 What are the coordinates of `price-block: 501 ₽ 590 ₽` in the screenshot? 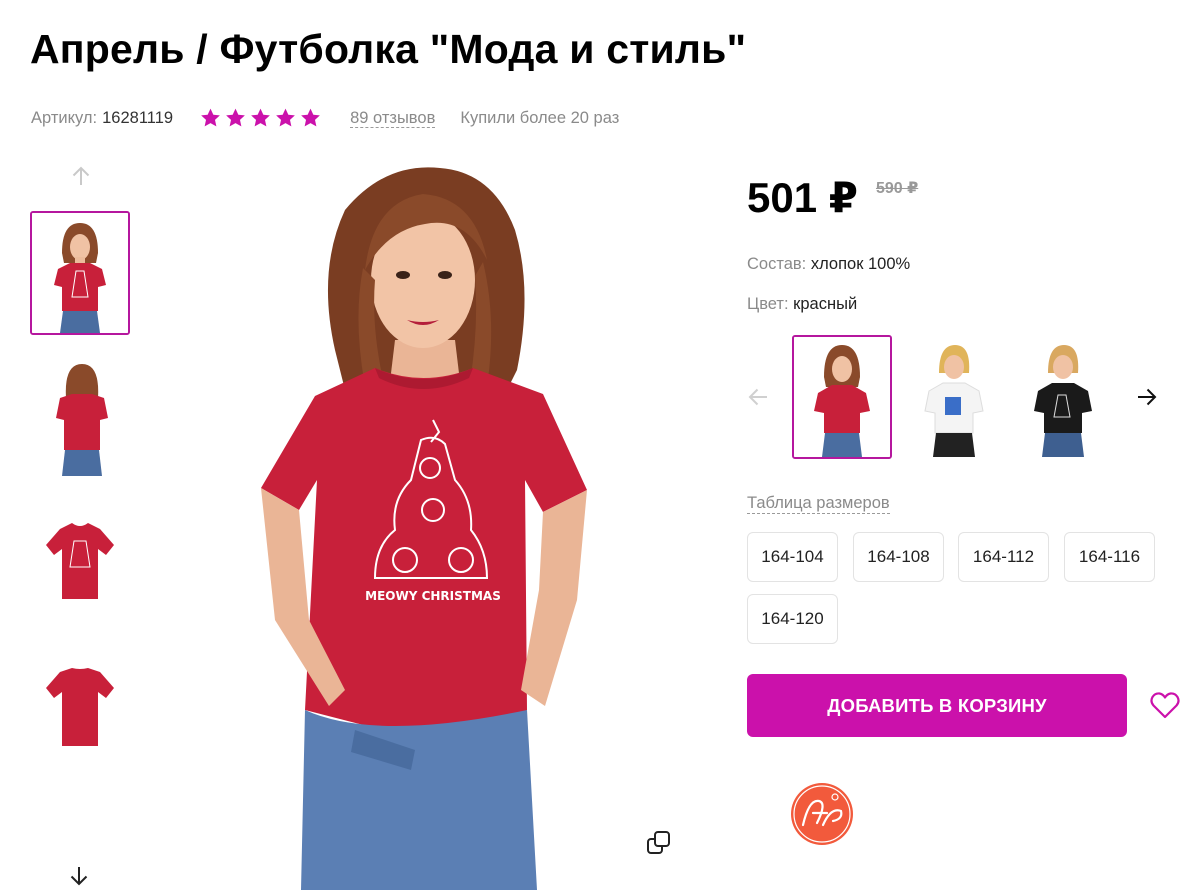 It's located at (832, 198).